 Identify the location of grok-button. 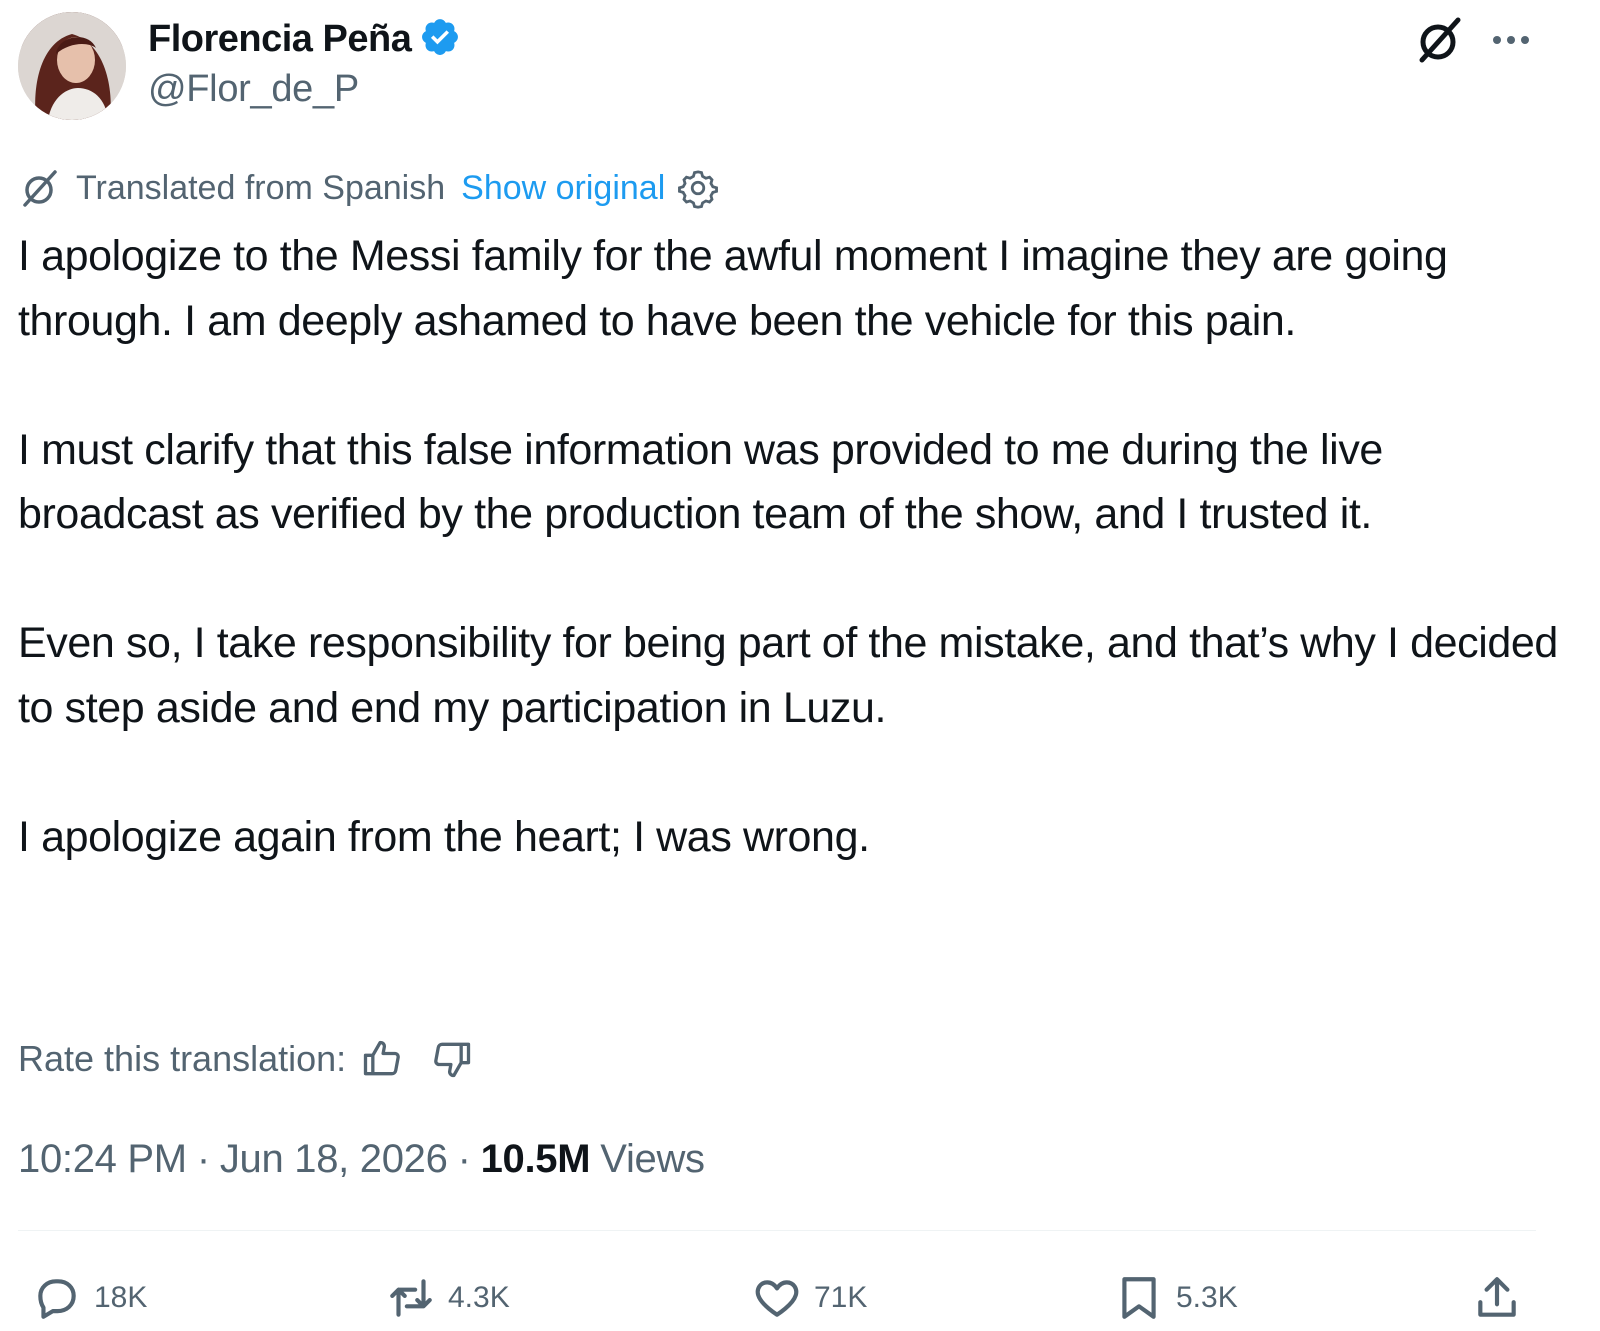
(1440, 40).